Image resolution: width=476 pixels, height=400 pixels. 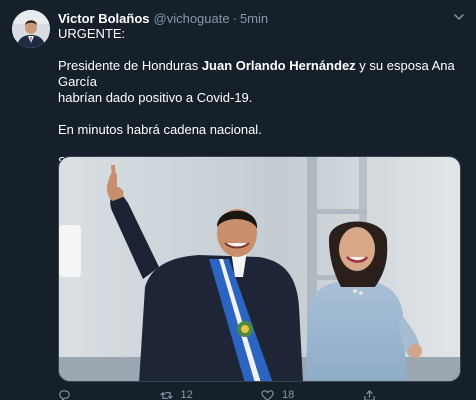 What do you see at coordinates (109, 394) in the screenshot?
I see `reply-button` at bounding box center [109, 394].